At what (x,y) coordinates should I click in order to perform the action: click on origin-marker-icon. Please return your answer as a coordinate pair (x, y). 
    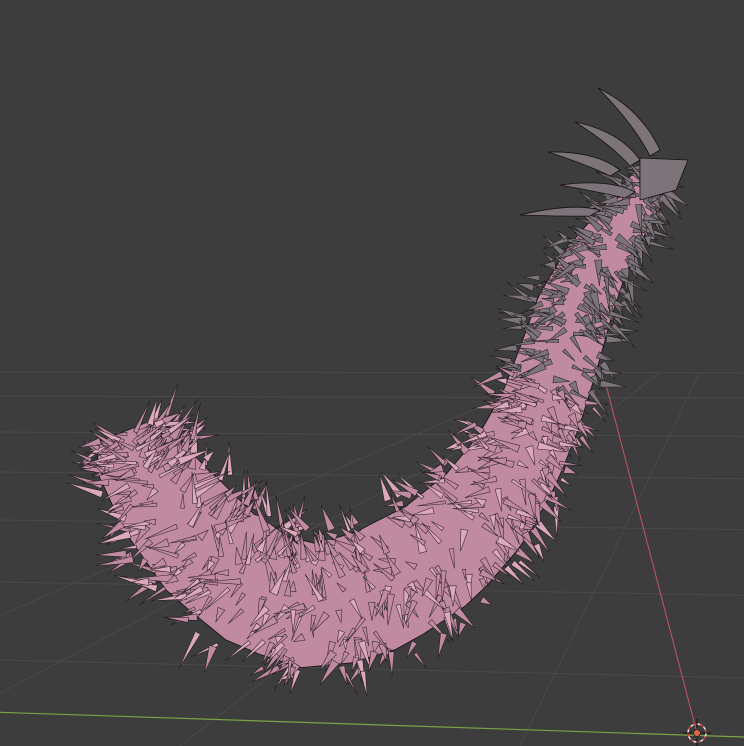
    Looking at the image, I should click on (697, 733).